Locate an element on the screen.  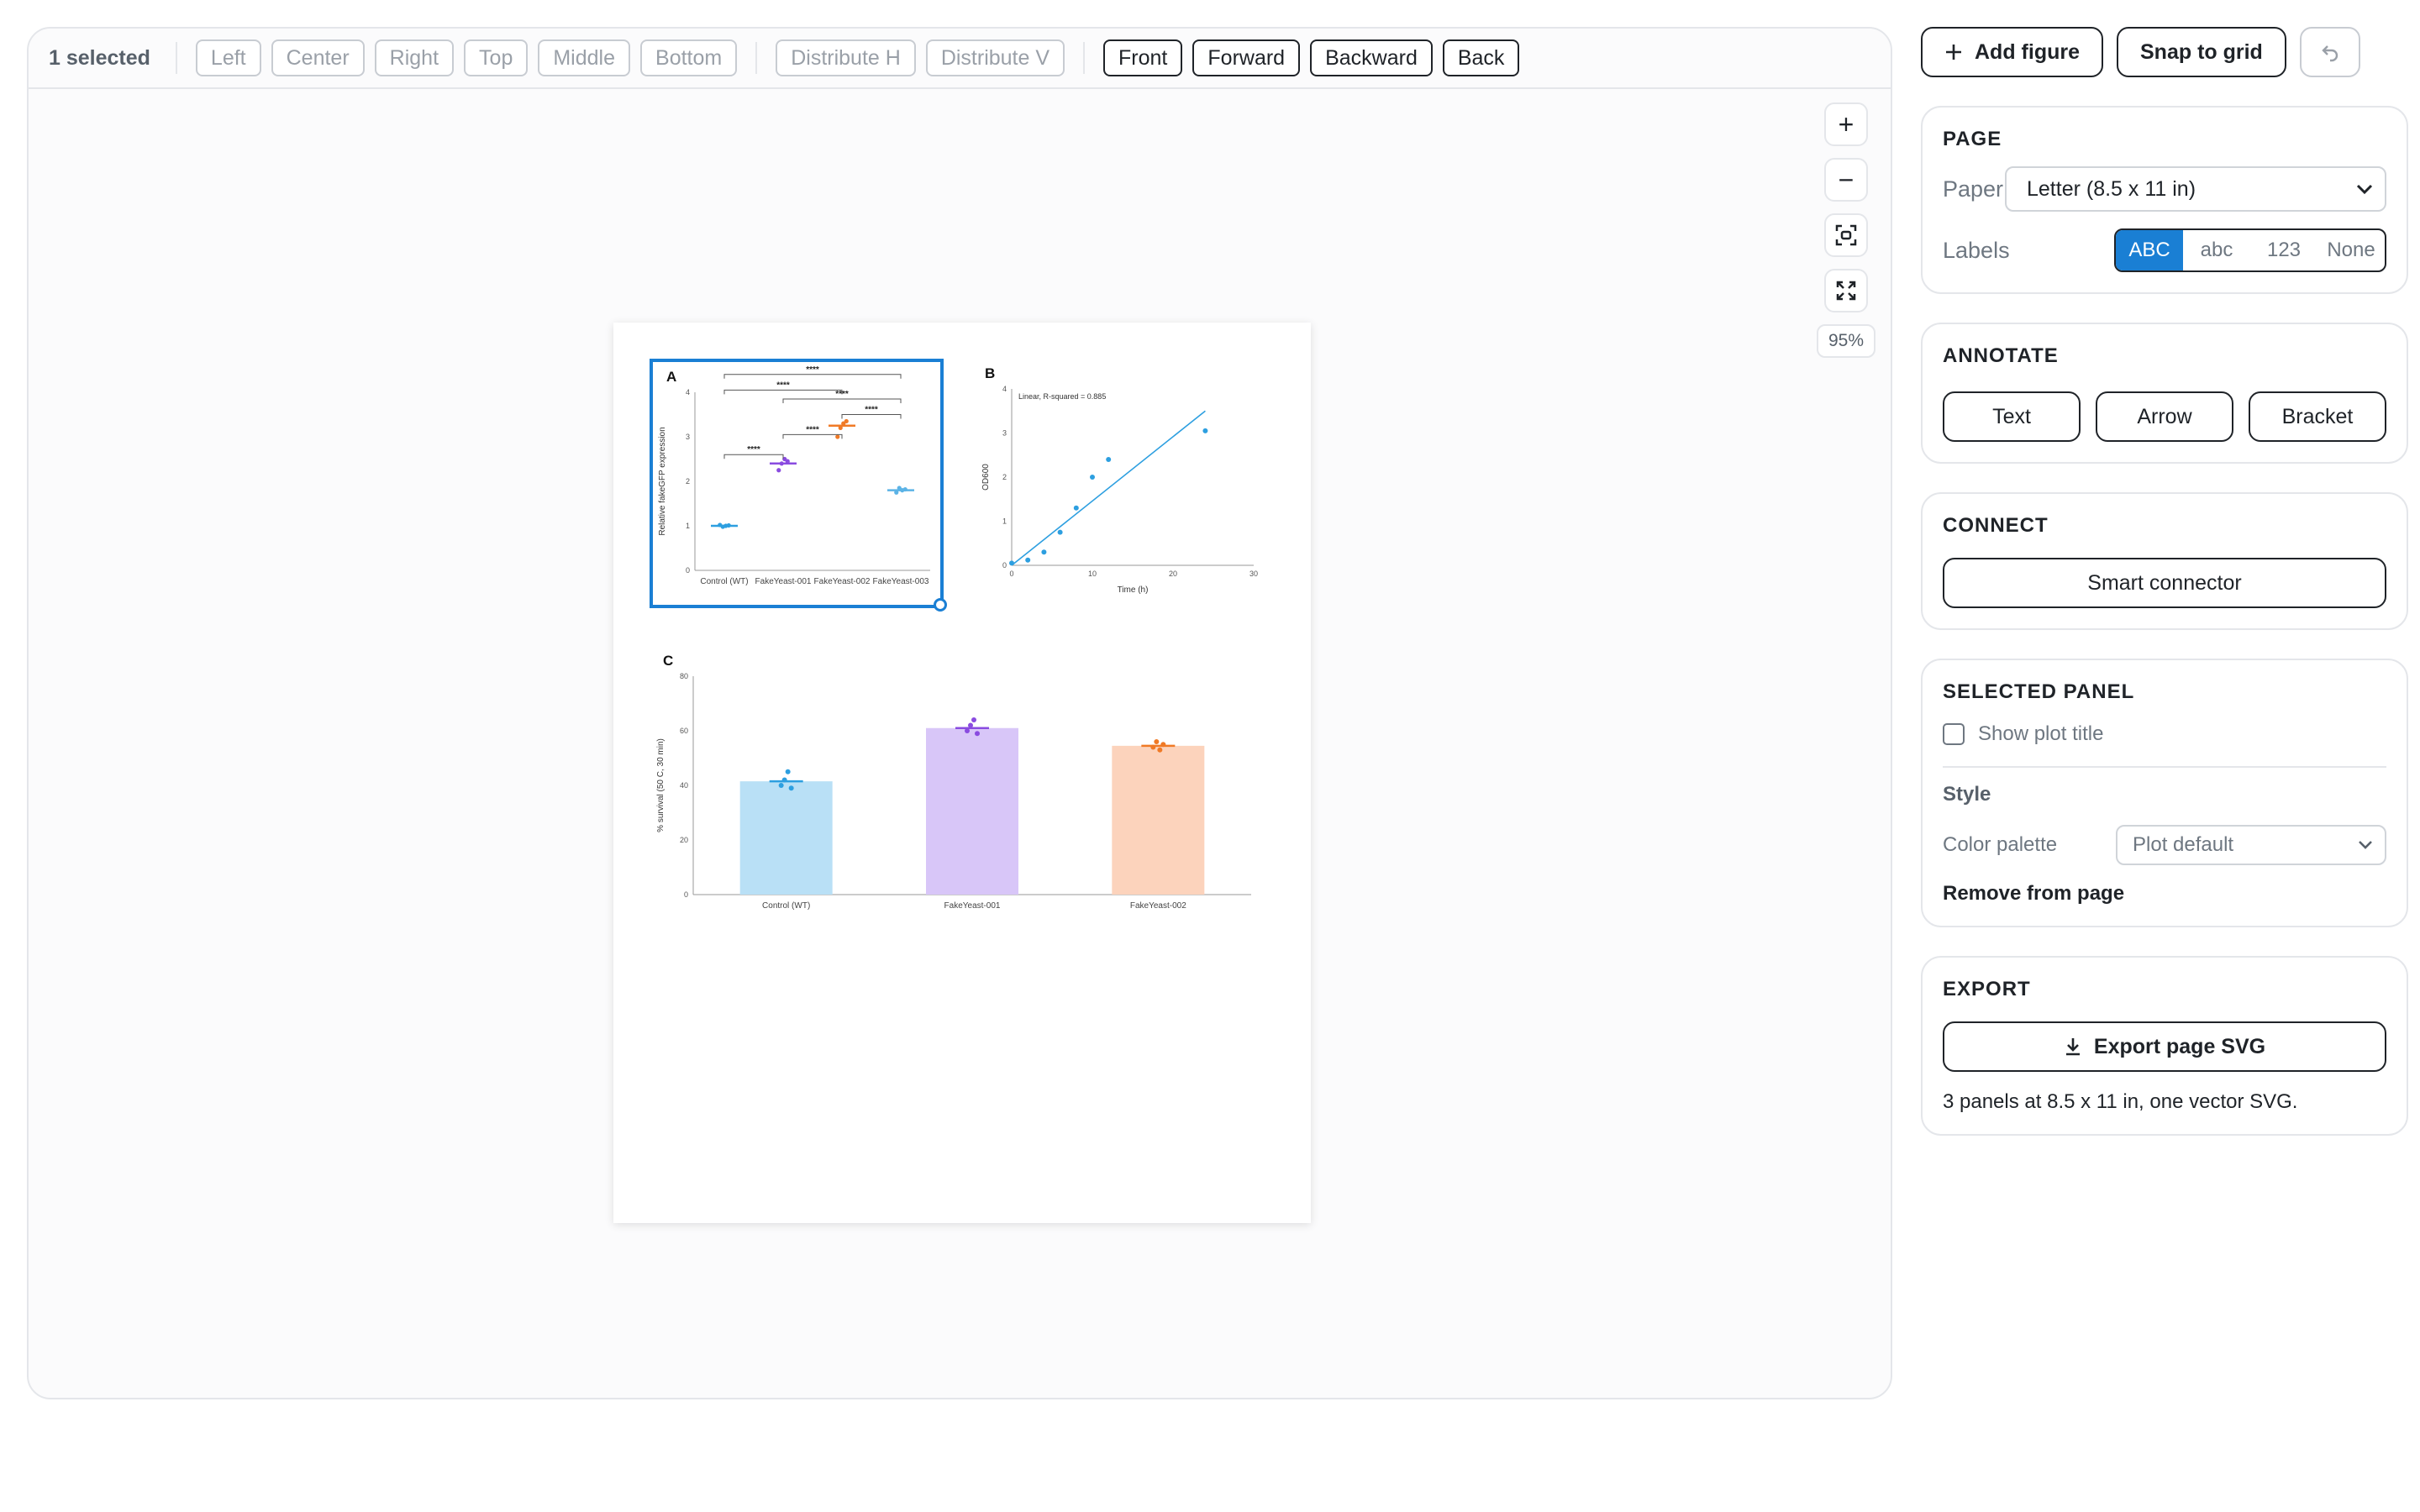
download-icon is located at coordinates (2072, 1047).